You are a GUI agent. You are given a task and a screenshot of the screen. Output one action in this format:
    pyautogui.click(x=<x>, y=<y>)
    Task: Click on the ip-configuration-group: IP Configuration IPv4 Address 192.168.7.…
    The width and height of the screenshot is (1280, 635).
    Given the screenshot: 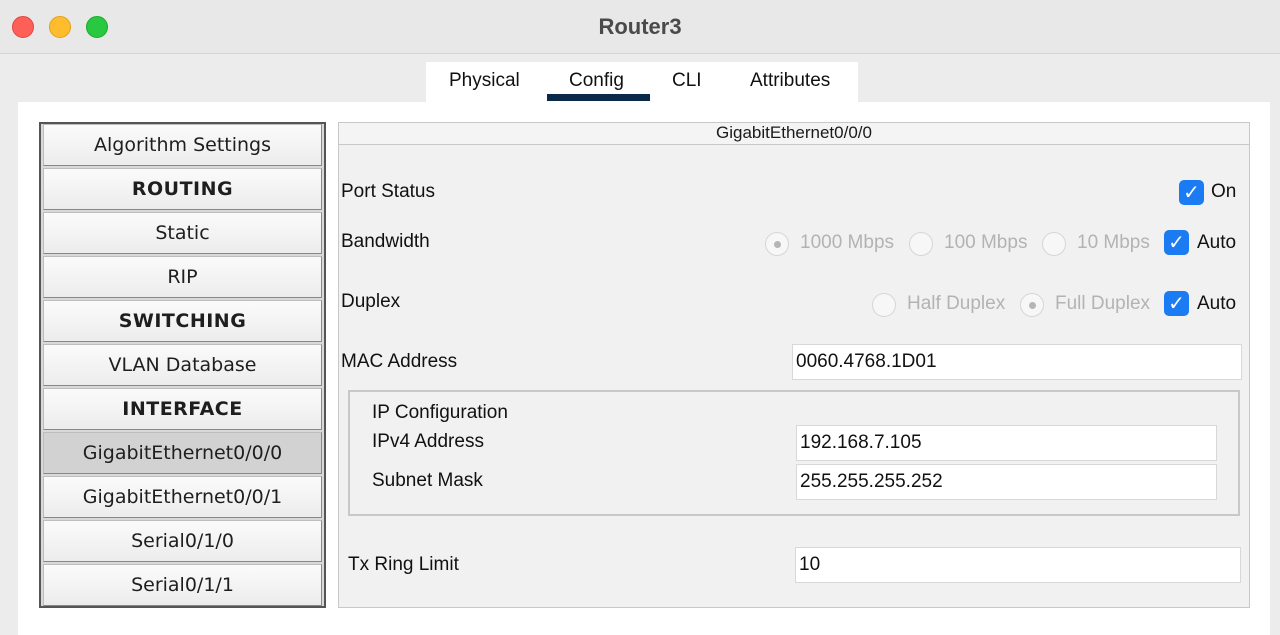 What is the action you would take?
    pyautogui.click(x=794, y=453)
    